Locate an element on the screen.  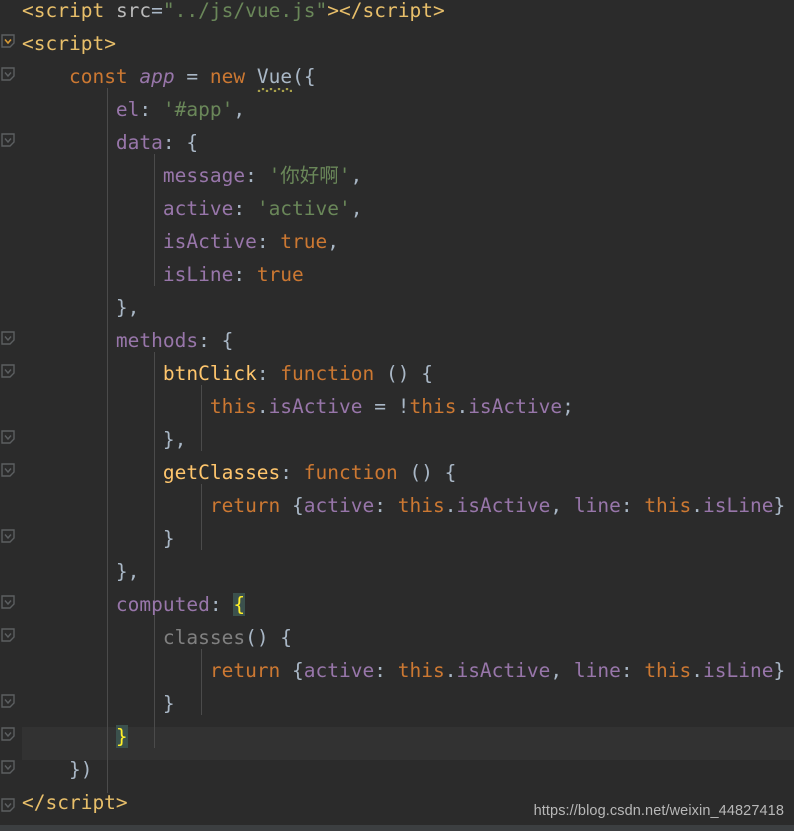
matched-brace-open: { is located at coordinates (239, 604).